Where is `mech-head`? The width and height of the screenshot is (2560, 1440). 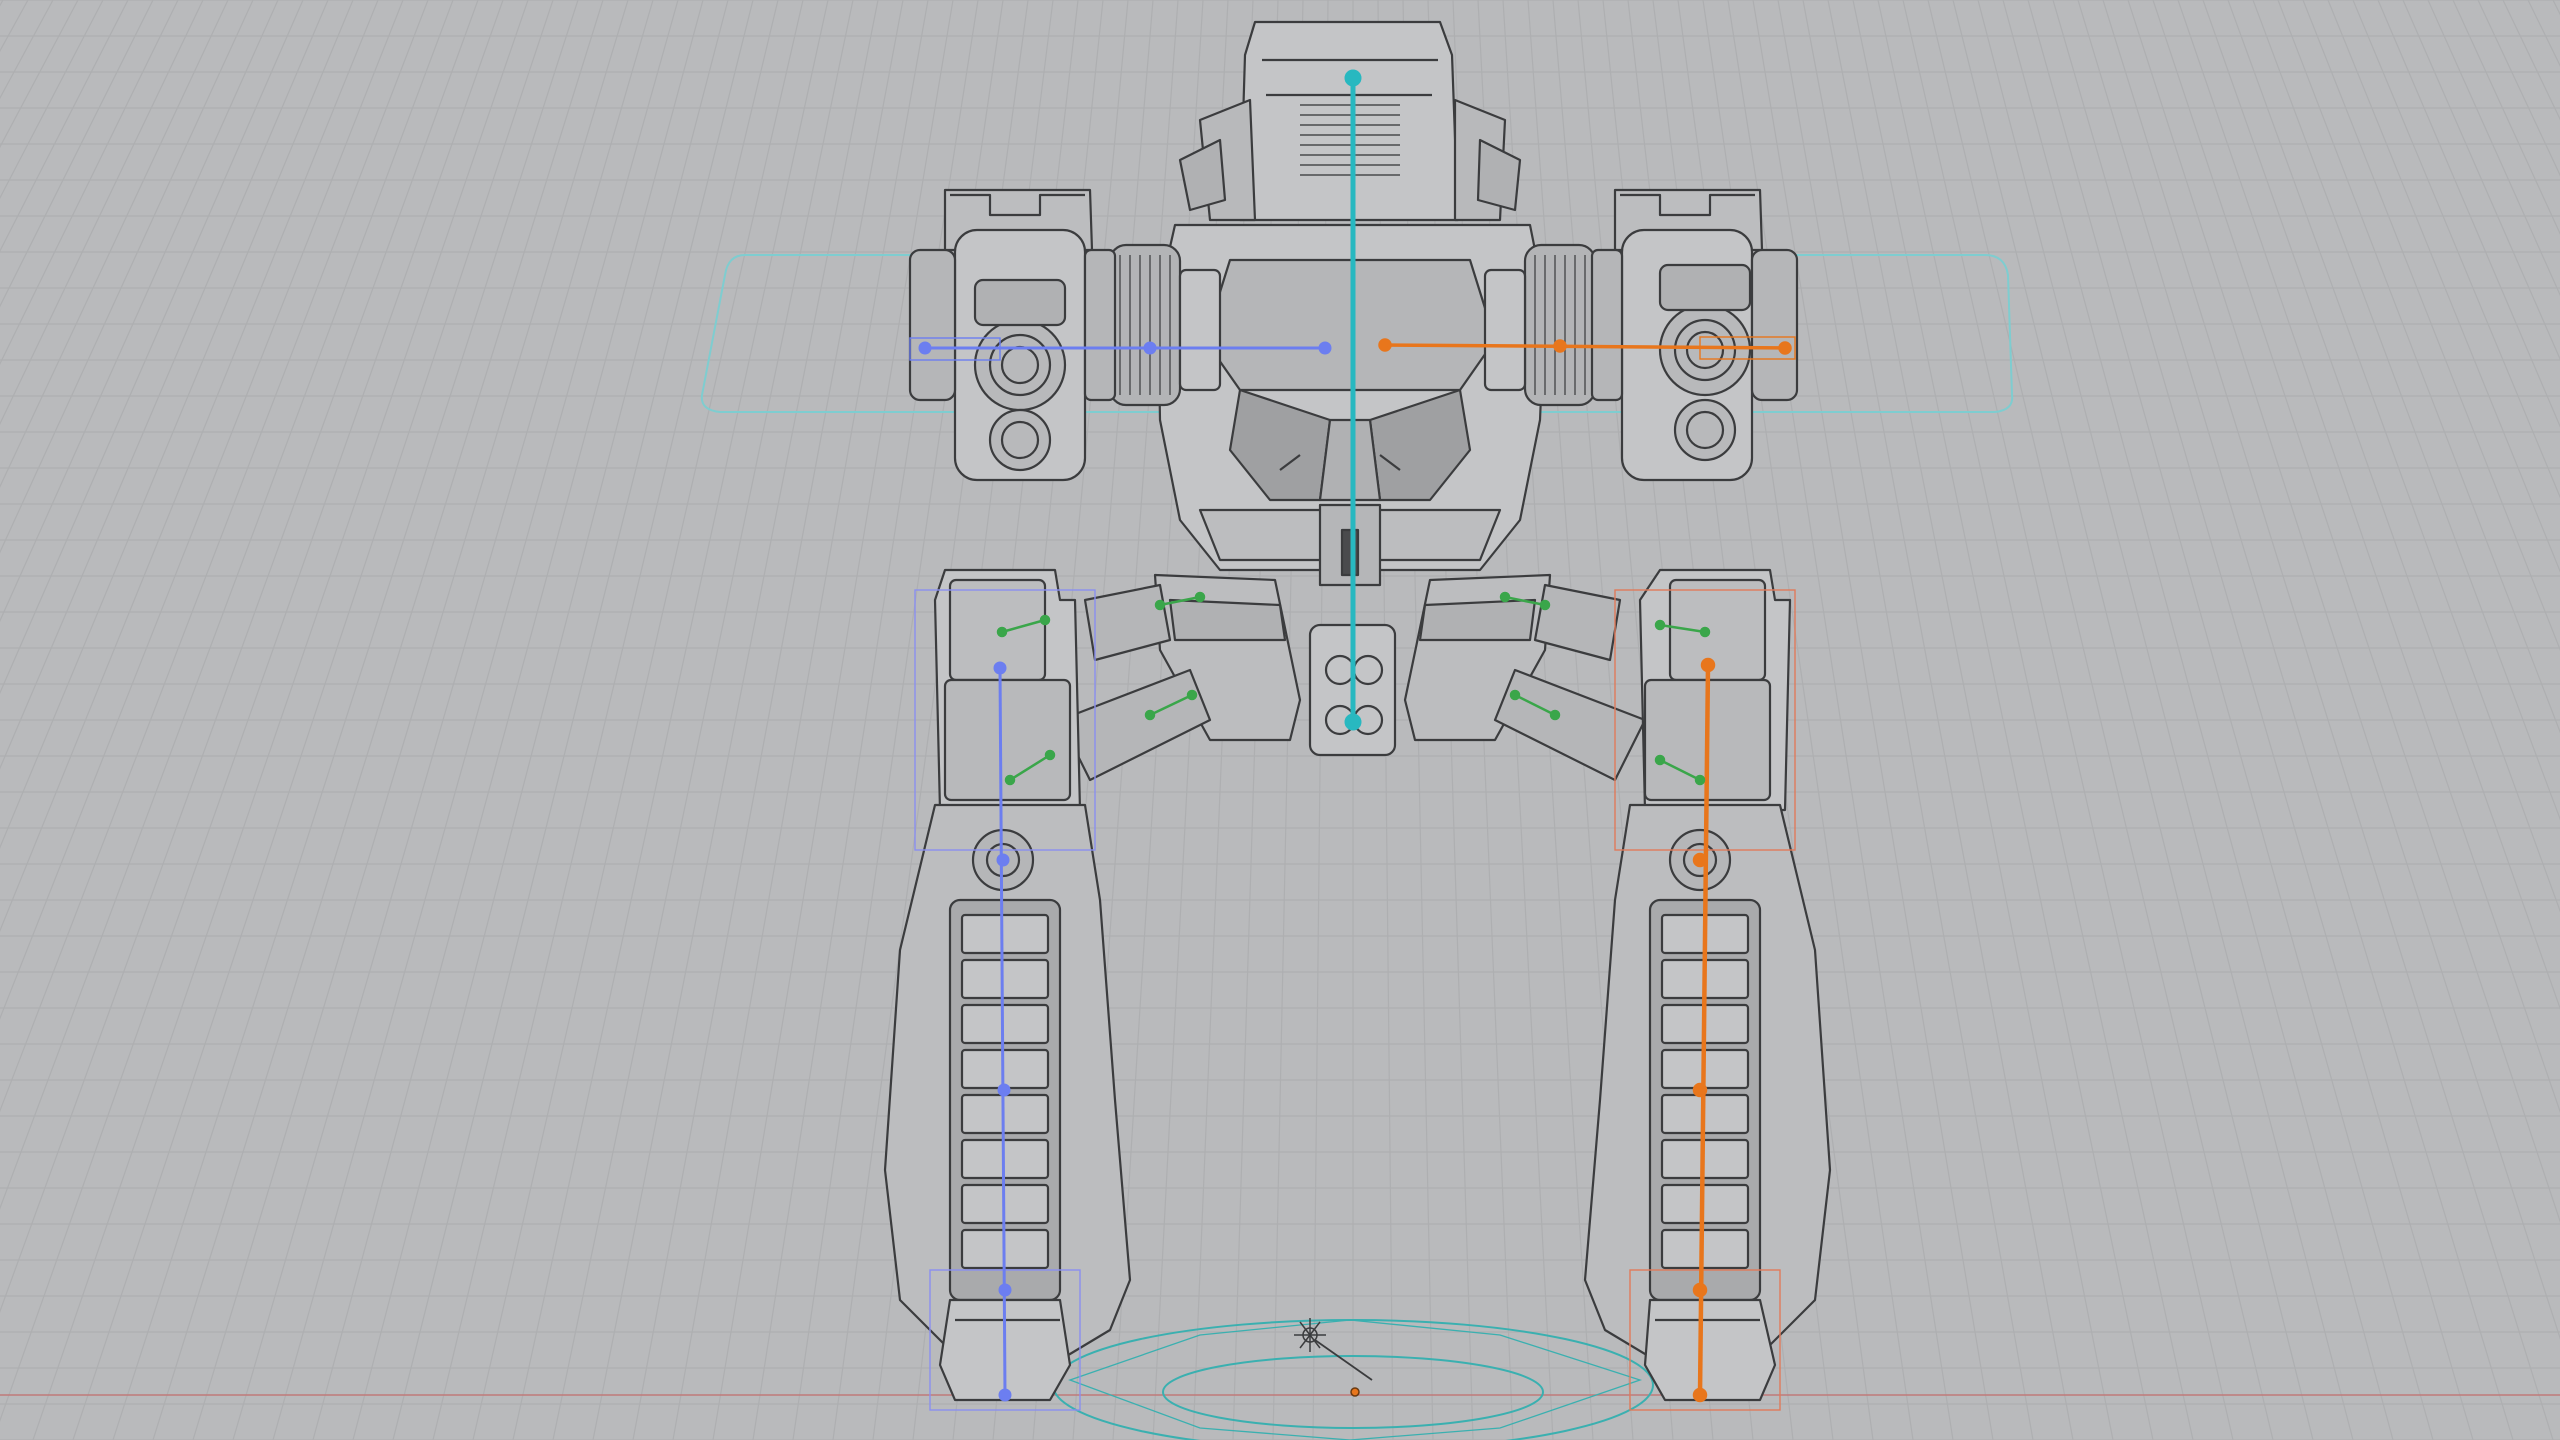 mech-head is located at coordinates (1350, 121).